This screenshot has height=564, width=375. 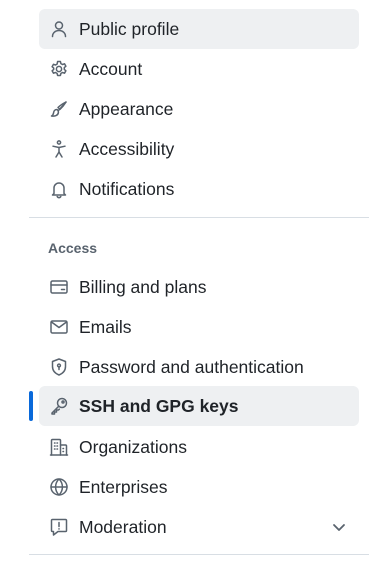 What do you see at coordinates (59, 367) in the screenshot?
I see `shield-lock-icon` at bounding box center [59, 367].